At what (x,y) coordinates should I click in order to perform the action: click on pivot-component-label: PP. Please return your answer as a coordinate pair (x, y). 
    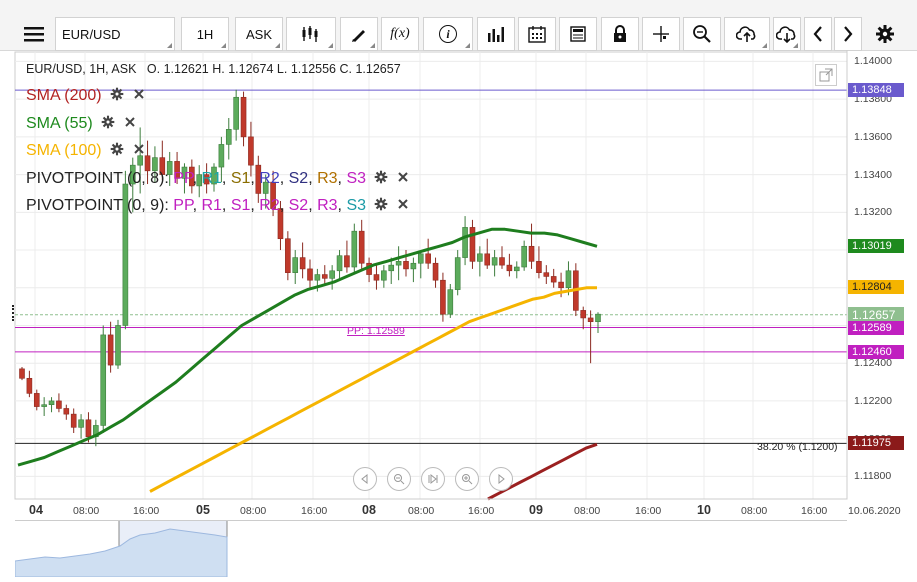
    Looking at the image, I should click on (183, 206).